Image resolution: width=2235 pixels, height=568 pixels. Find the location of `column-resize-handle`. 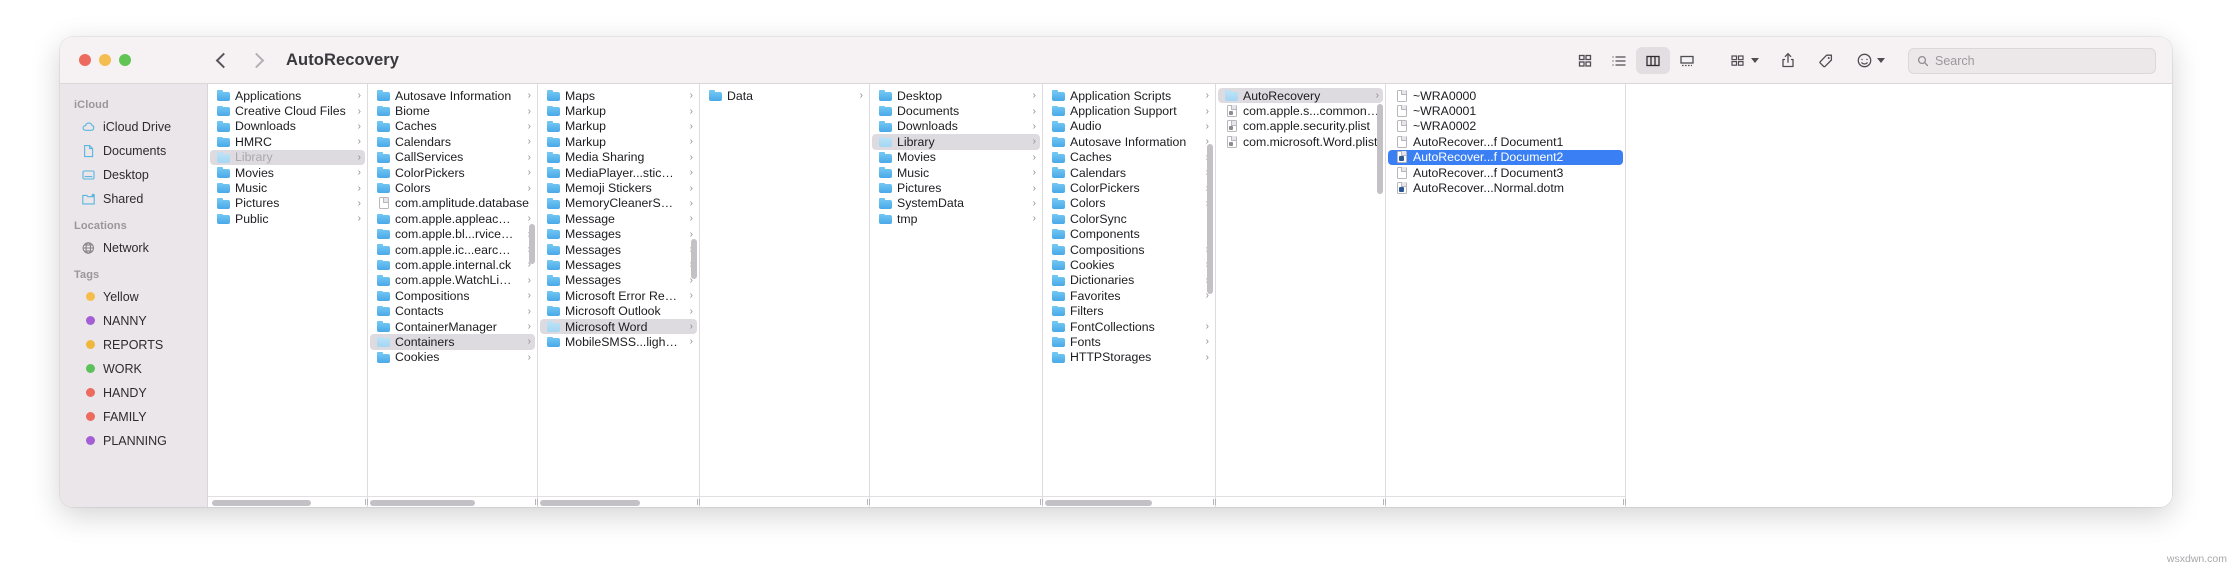

column-resize-handle is located at coordinates (1624, 501).